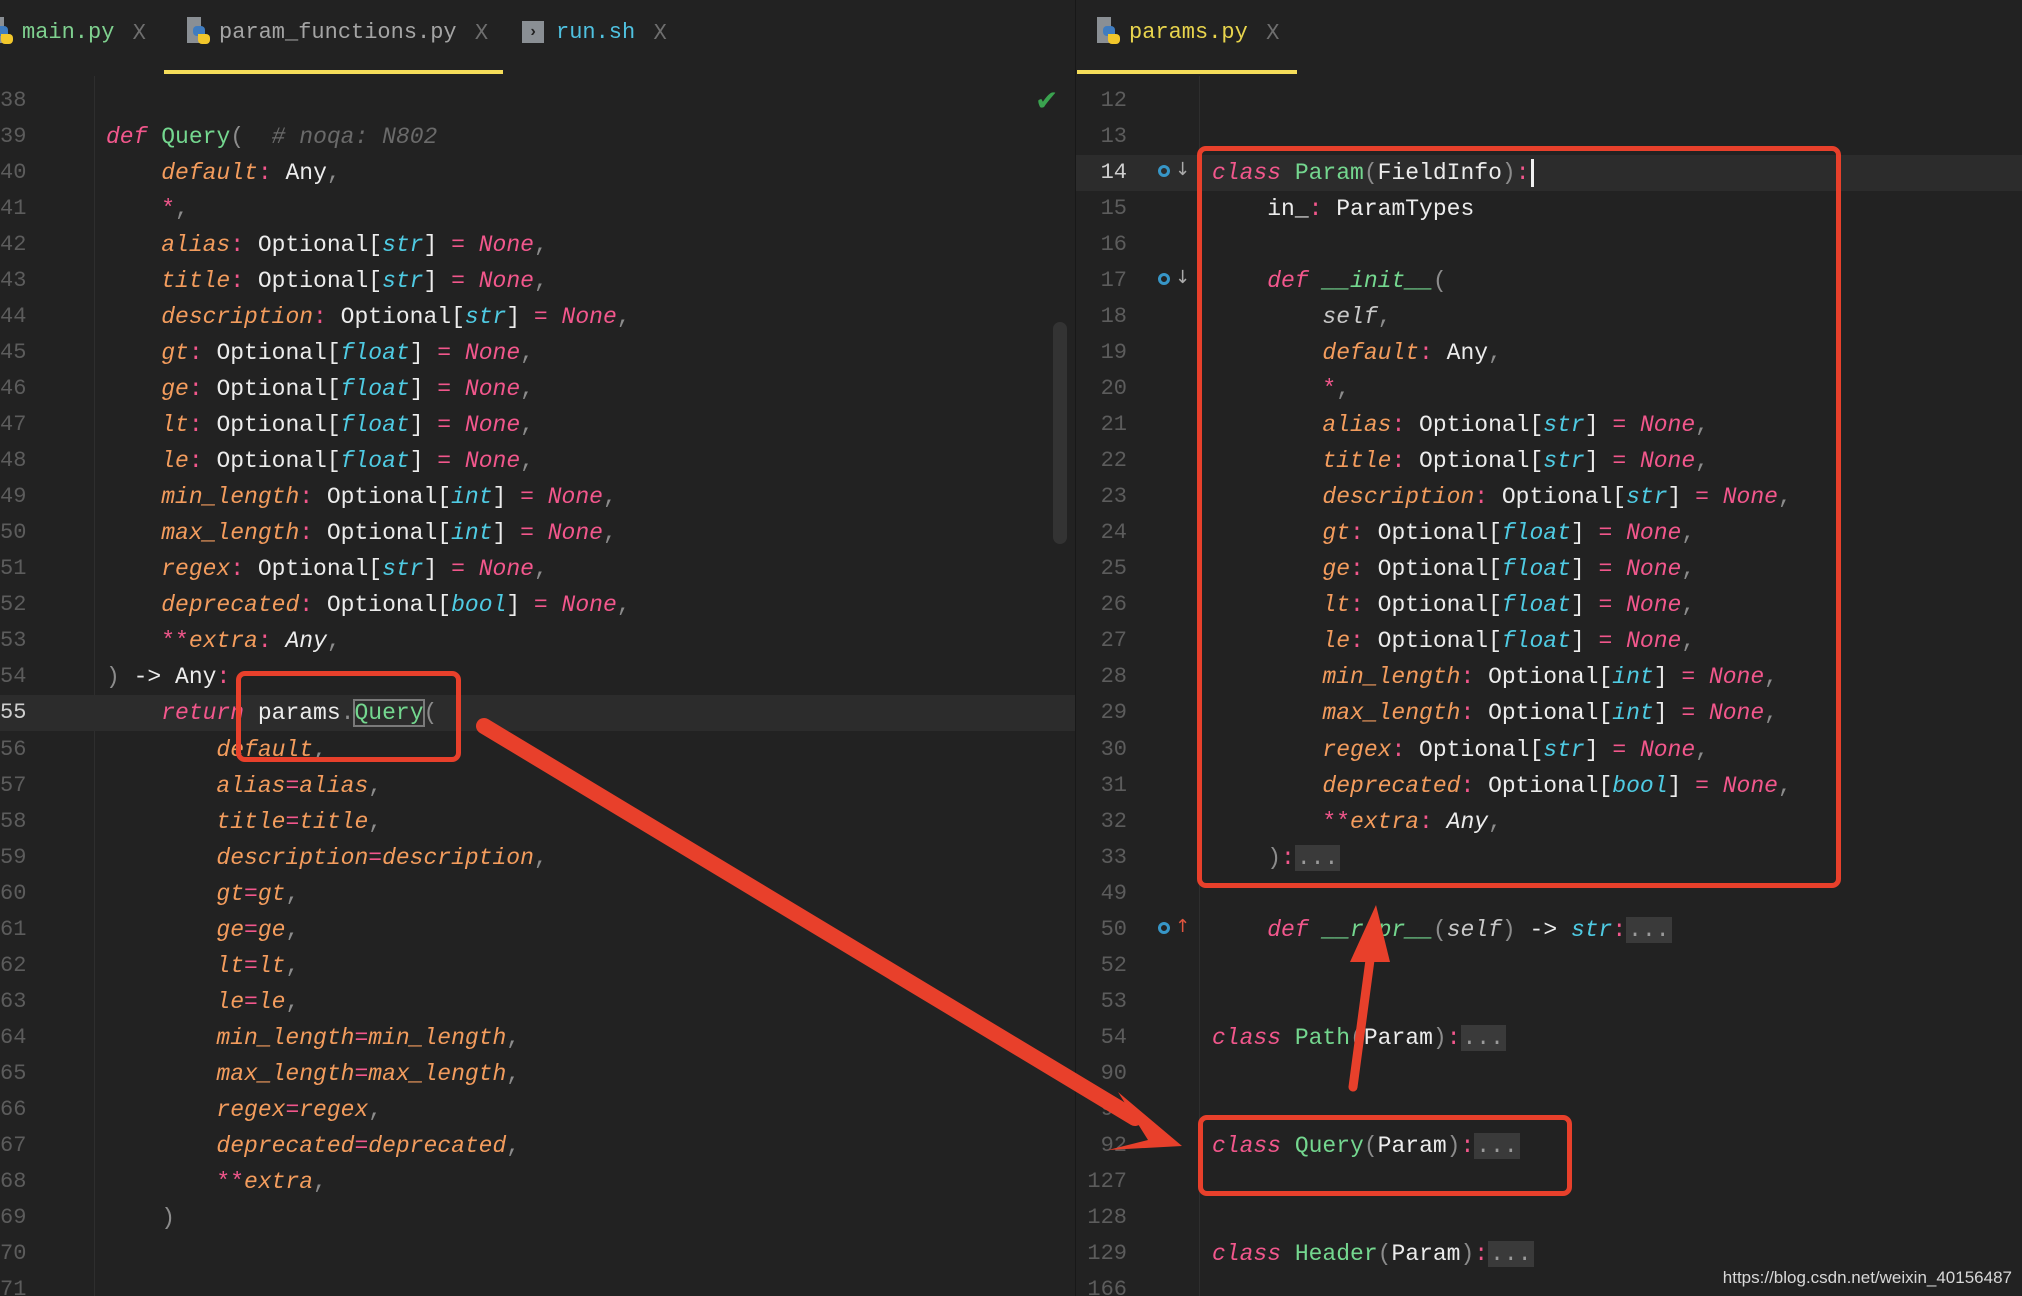 The image size is (2022, 1296). Describe the element at coordinates (809, 922) in the screenshot. I see `arrow-to-query-class` at that location.